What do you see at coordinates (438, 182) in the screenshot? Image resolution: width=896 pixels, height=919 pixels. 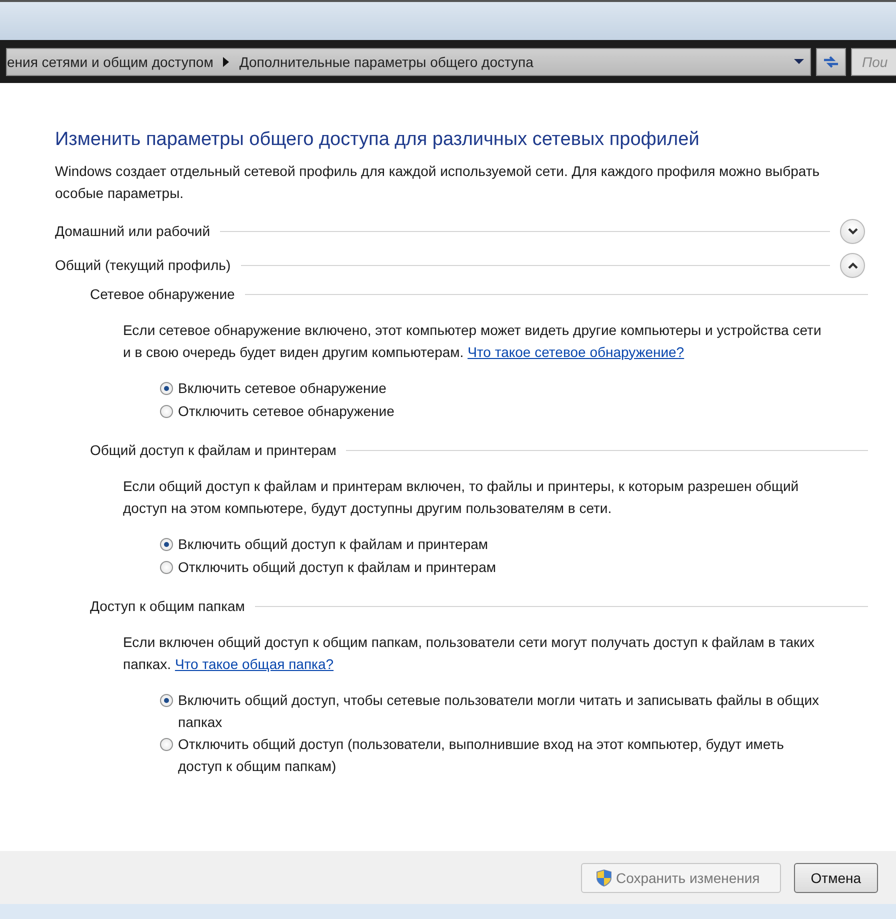 I see `page-description: Windows создает отдельный сетевой профиль для каждой используемой сети. Для каждого профиля можно выбрать особые параметры.` at bounding box center [438, 182].